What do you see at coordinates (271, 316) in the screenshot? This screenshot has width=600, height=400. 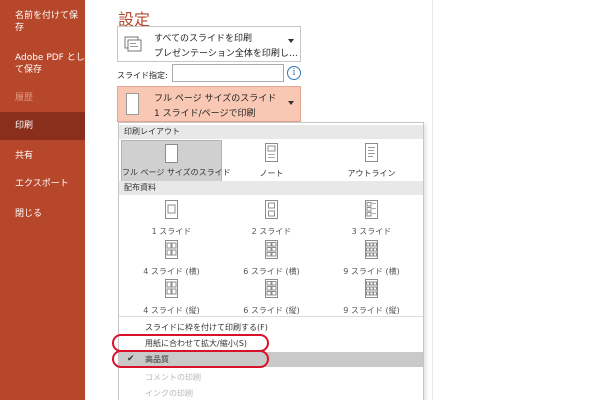 I see `menu-separator` at bounding box center [271, 316].